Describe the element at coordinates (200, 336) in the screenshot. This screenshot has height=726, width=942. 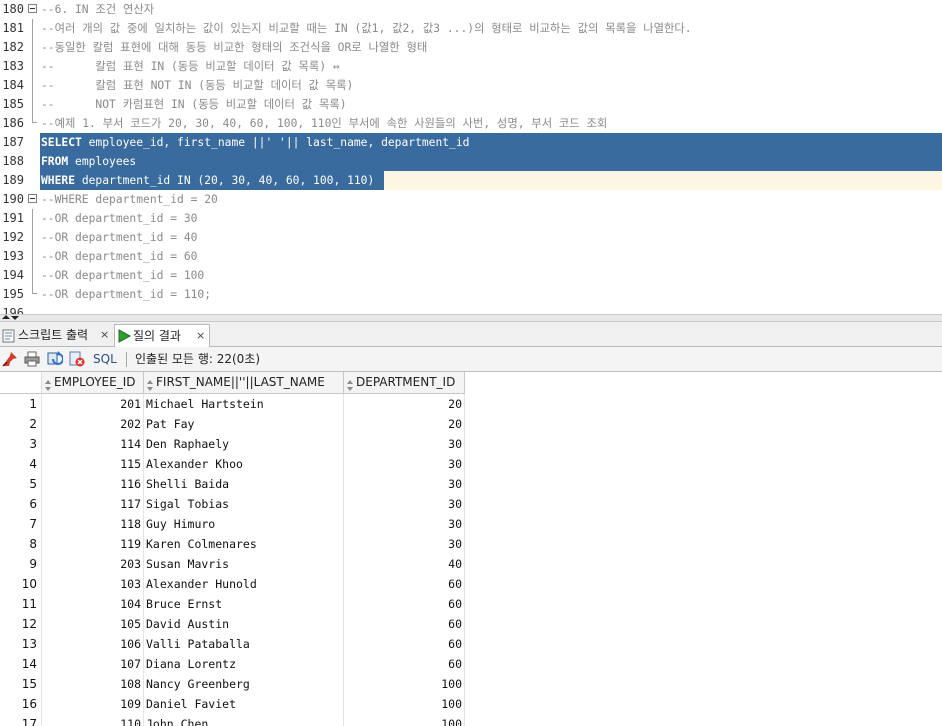
I see `tab-query-result-close: ×` at that location.